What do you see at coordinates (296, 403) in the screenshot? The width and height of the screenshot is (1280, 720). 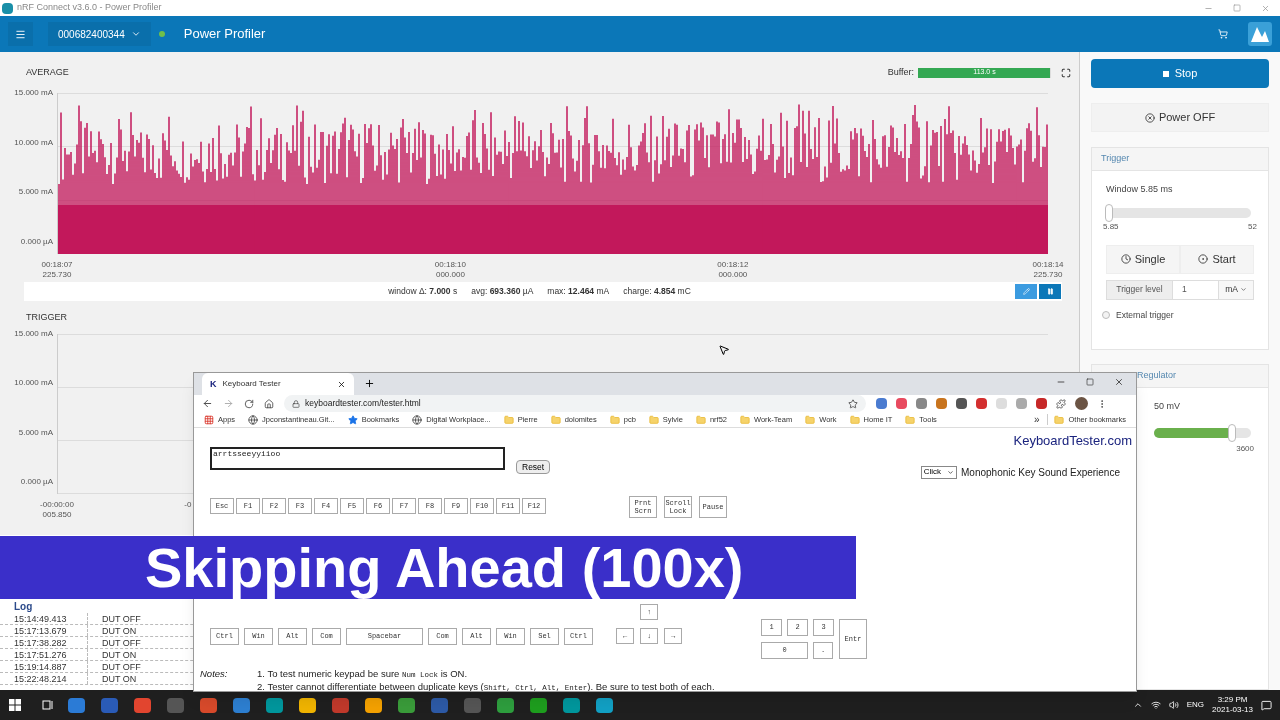 I see `lock-icon` at bounding box center [296, 403].